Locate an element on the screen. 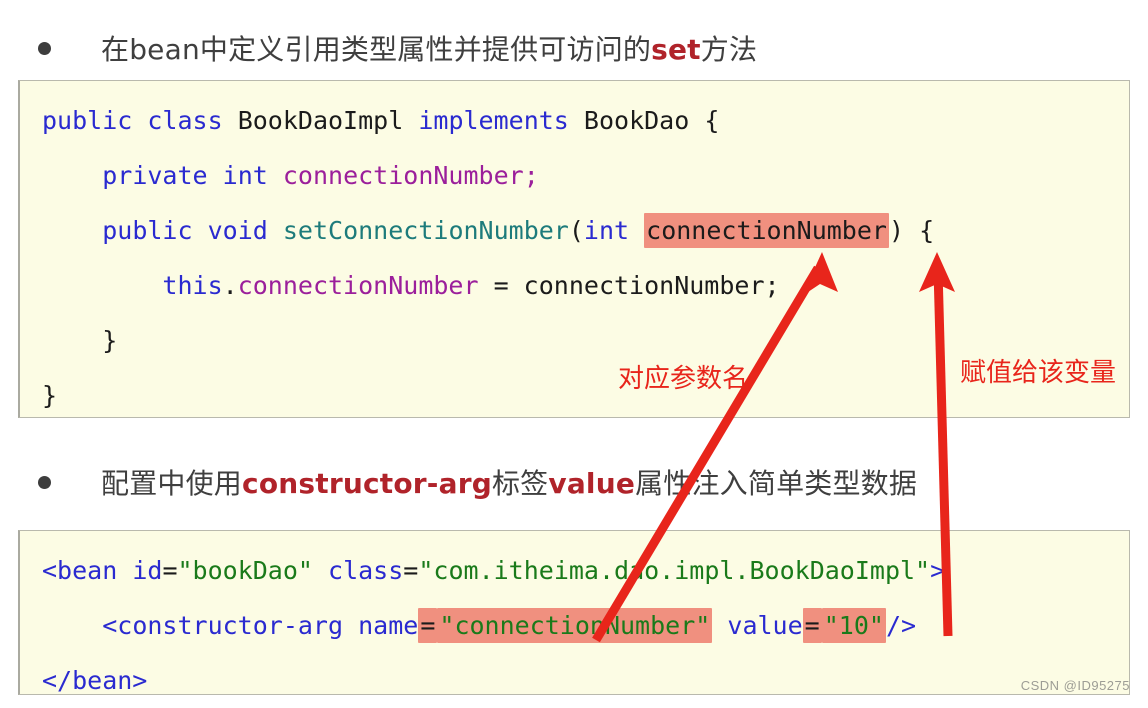  token-attr-name: name is located at coordinates (388, 625).